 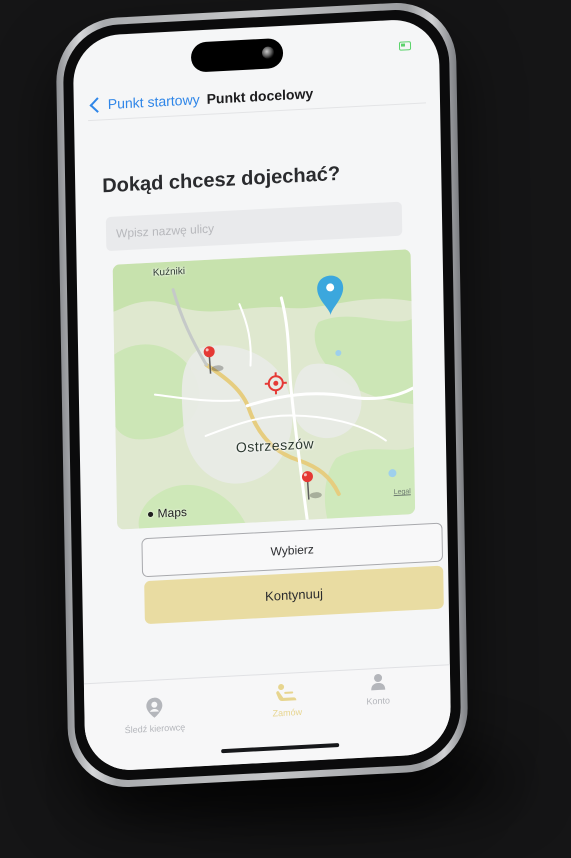 What do you see at coordinates (287, 692) in the screenshot?
I see `seat-icon` at bounding box center [287, 692].